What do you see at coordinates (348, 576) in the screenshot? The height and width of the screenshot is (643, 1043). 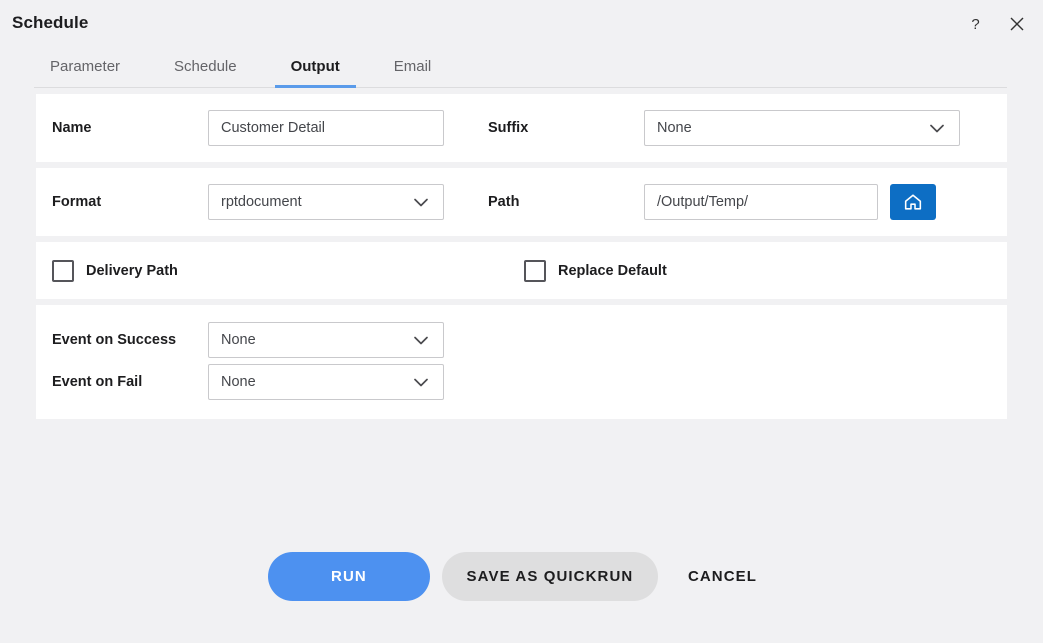 I see `run-button: RUN` at bounding box center [348, 576].